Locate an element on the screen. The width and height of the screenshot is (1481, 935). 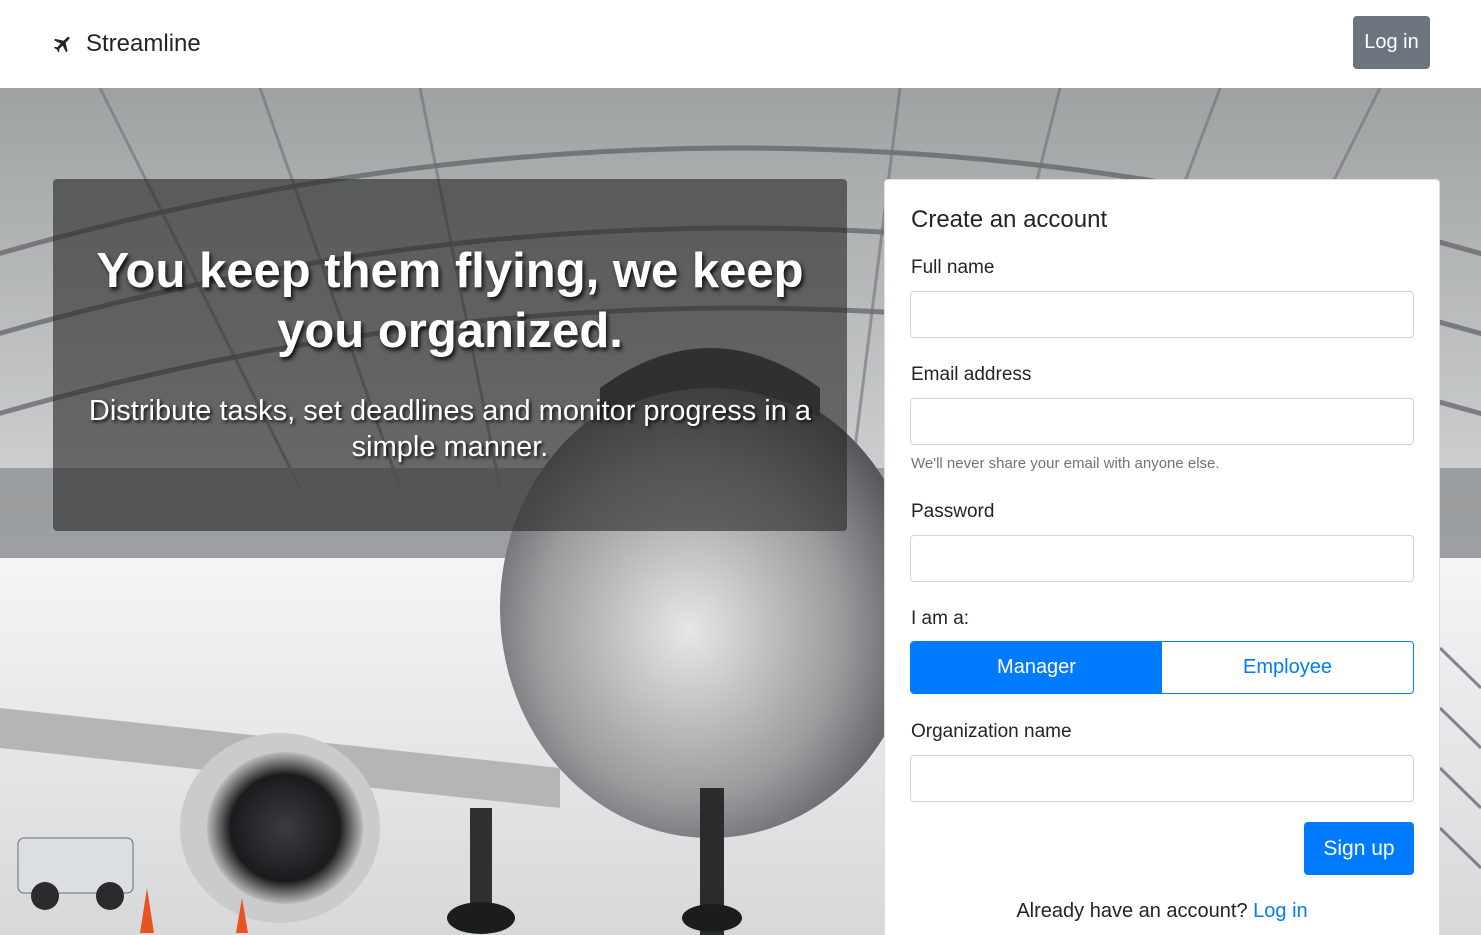
password-label: Password is located at coordinates (953, 511).